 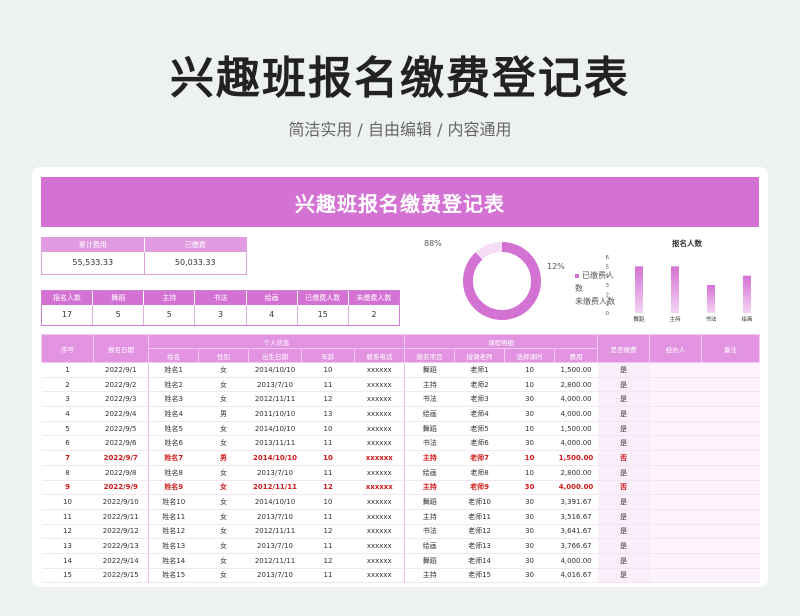 I want to click on cell-fee: 1,500.00, so click(x=576, y=370).